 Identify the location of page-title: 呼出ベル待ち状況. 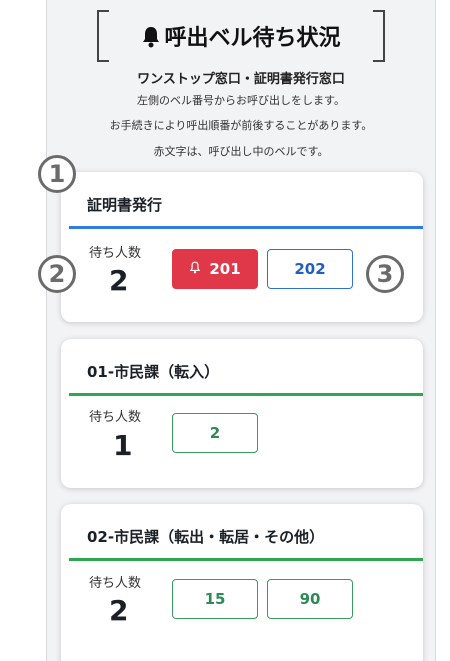
(241, 36).